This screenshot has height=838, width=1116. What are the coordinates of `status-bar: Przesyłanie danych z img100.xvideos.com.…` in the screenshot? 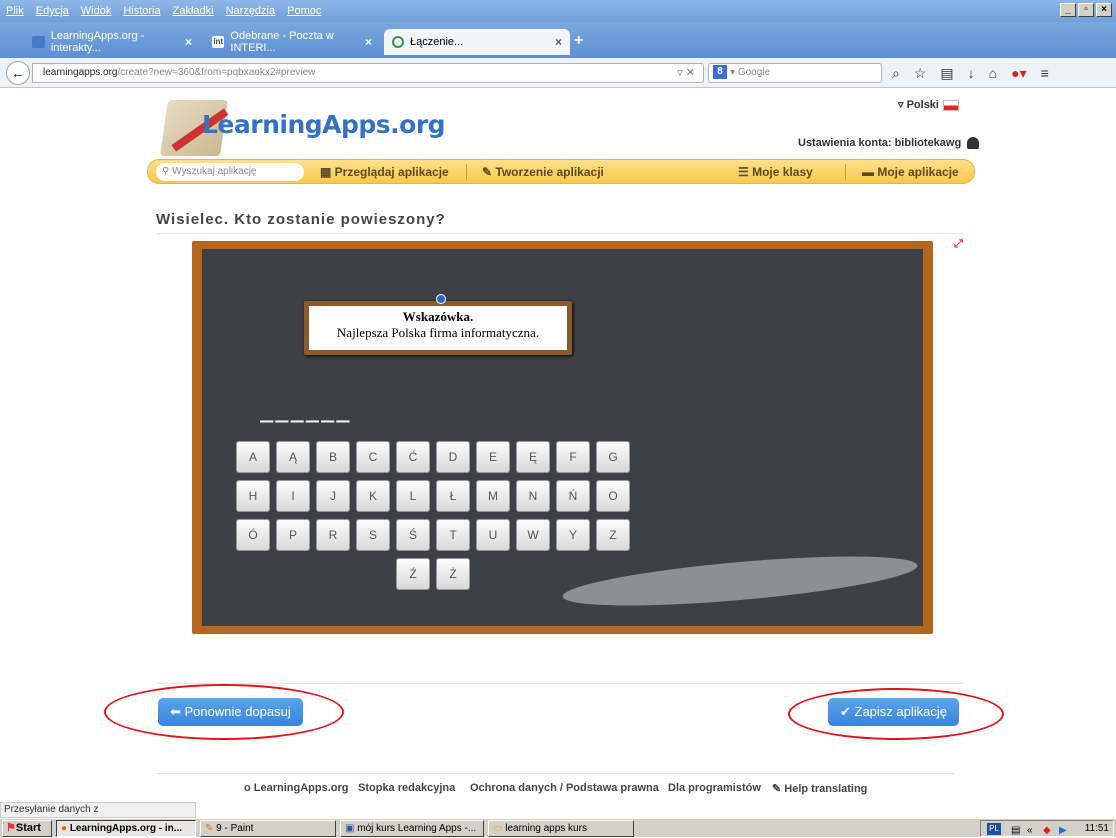 It's located at (98, 815).